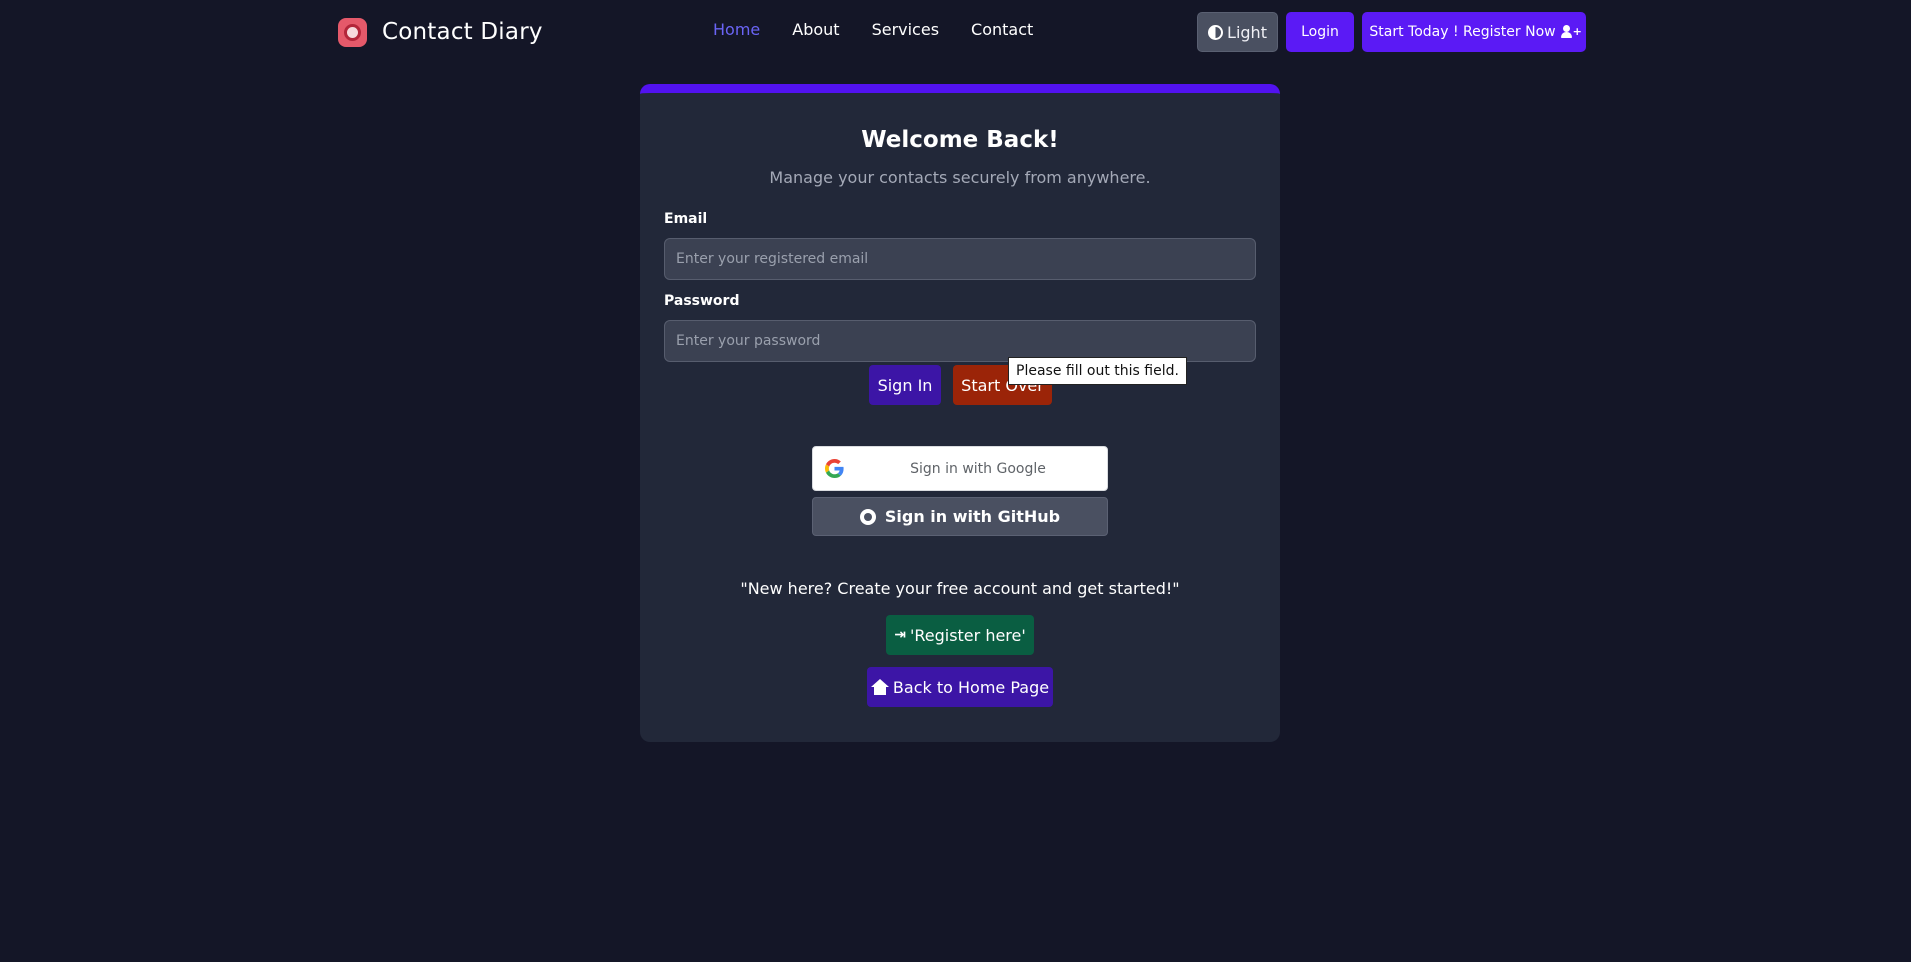 The width and height of the screenshot is (1911, 962). What do you see at coordinates (972, 516) in the screenshot?
I see `github-signin-label: Sign in with GitHub` at bounding box center [972, 516].